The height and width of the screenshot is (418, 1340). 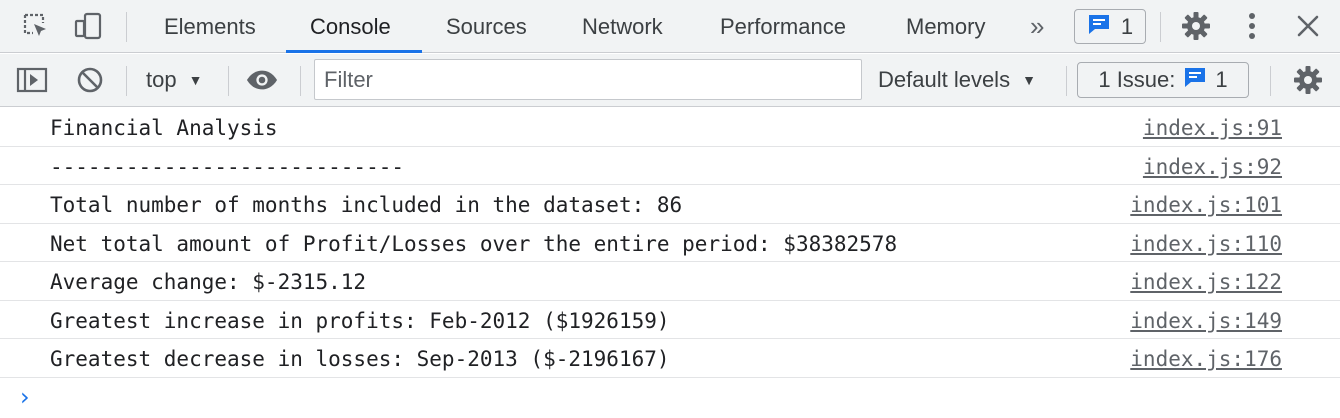 I want to click on tab-network: Network, so click(x=622, y=26).